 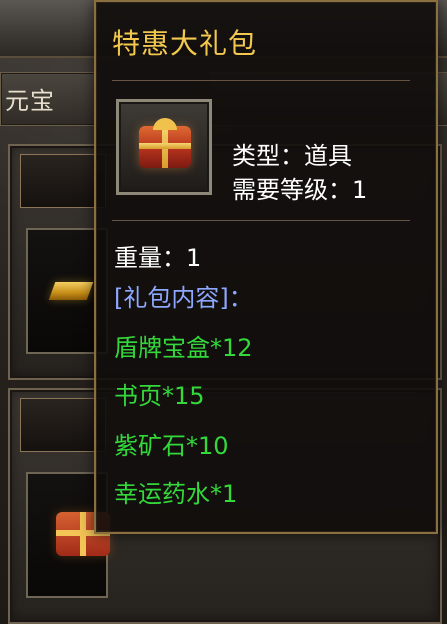 What do you see at coordinates (30, 101) in the screenshot?
I see `currency-tab-label: 元宝` at bounding box center [30, 101].